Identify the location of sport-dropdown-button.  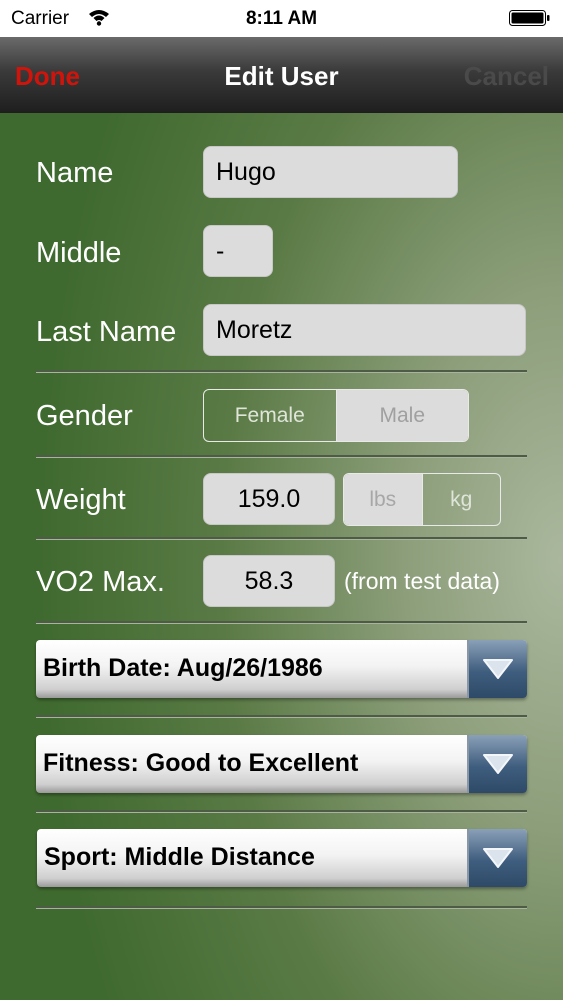
(497, 858).